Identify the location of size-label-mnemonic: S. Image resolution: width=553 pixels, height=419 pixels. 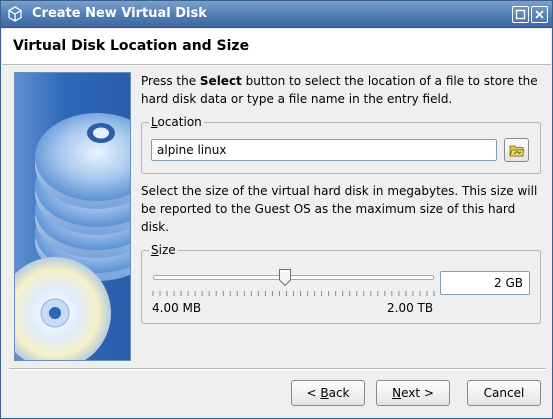
(155, 250).